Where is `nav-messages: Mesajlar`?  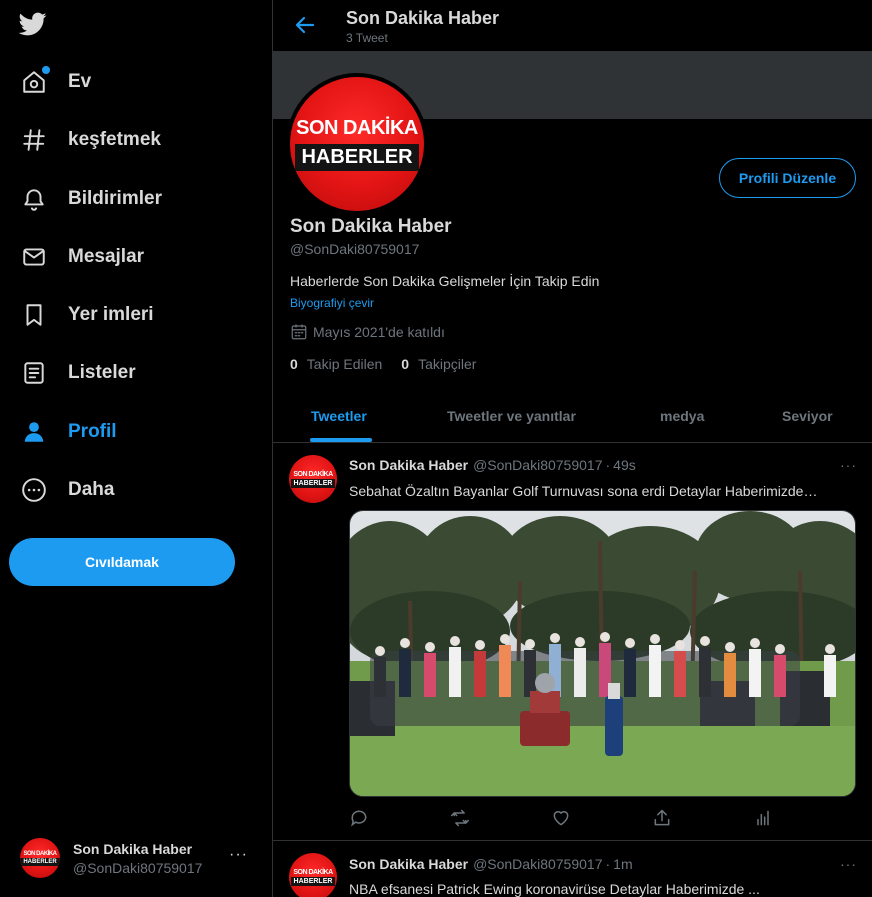 nav-messages: Mesajlar is located at coordinates (82, 257).